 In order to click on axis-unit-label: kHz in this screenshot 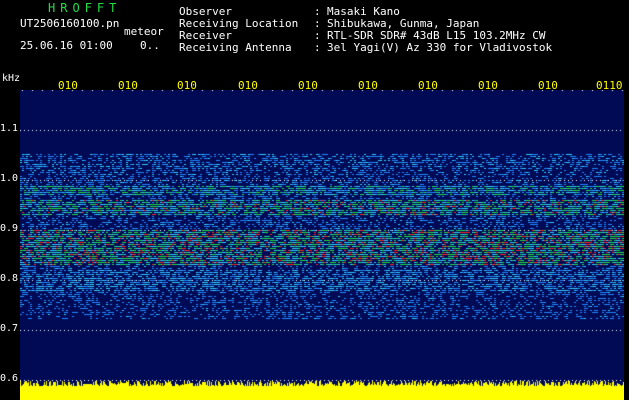, I will do `click(11, 78)`.